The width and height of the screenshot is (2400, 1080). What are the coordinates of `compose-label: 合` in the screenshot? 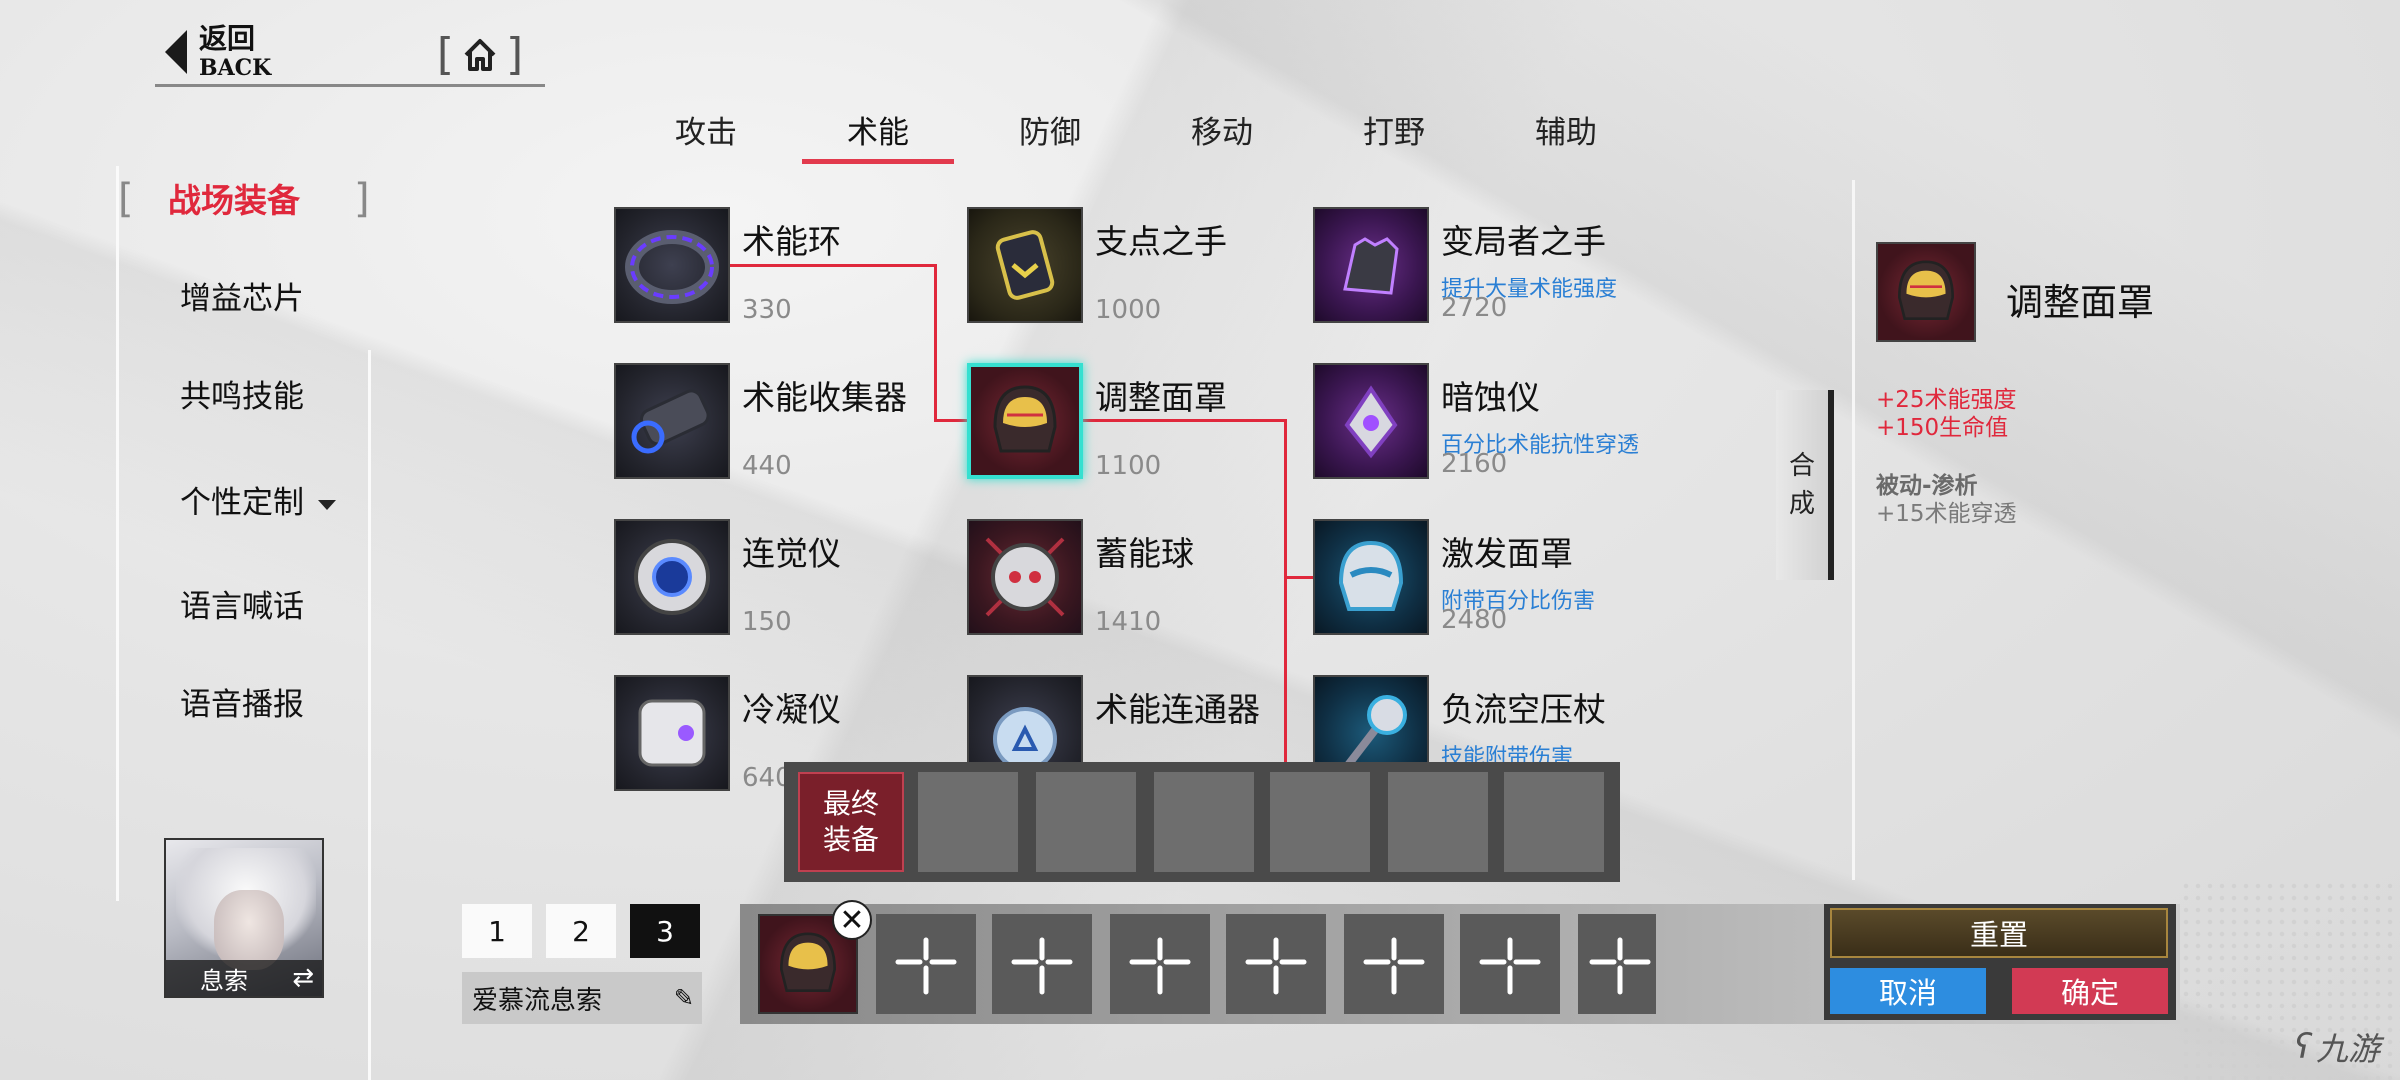 It's located at (1801, 466).